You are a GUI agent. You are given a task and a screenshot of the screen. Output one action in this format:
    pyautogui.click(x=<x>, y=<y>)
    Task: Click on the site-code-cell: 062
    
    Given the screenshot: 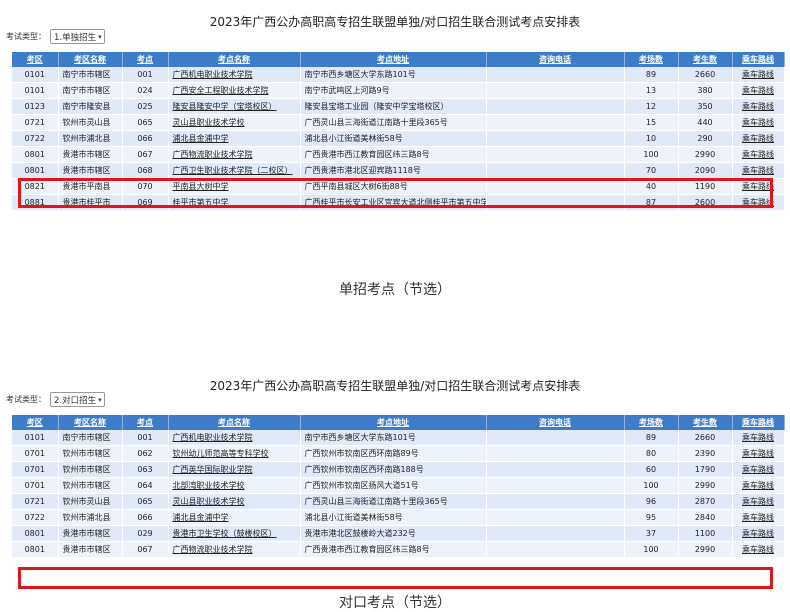 What is the action you would take?
    pyautogui.click(x=145, y=453)
    